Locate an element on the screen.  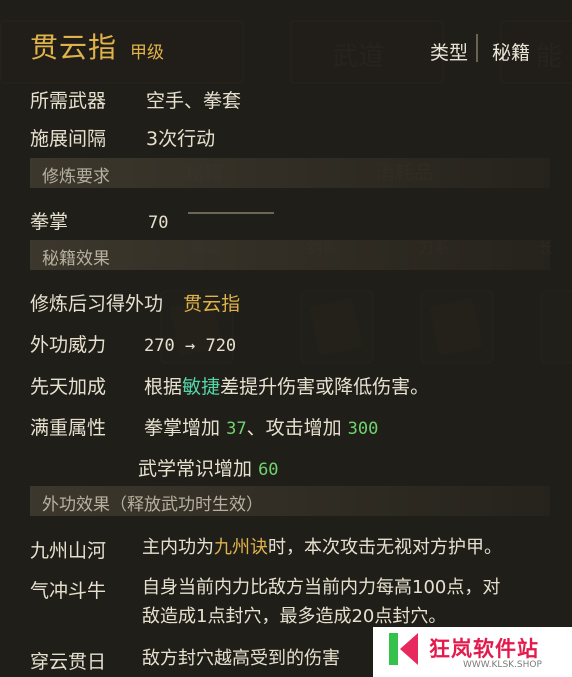
item-grade: 甲级 is located at coordinates (147, 53).